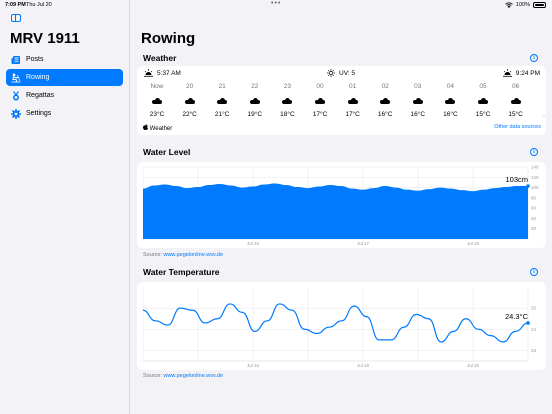 The image size is (552, 414). I want to click on battery-icon, so click(539, 5).